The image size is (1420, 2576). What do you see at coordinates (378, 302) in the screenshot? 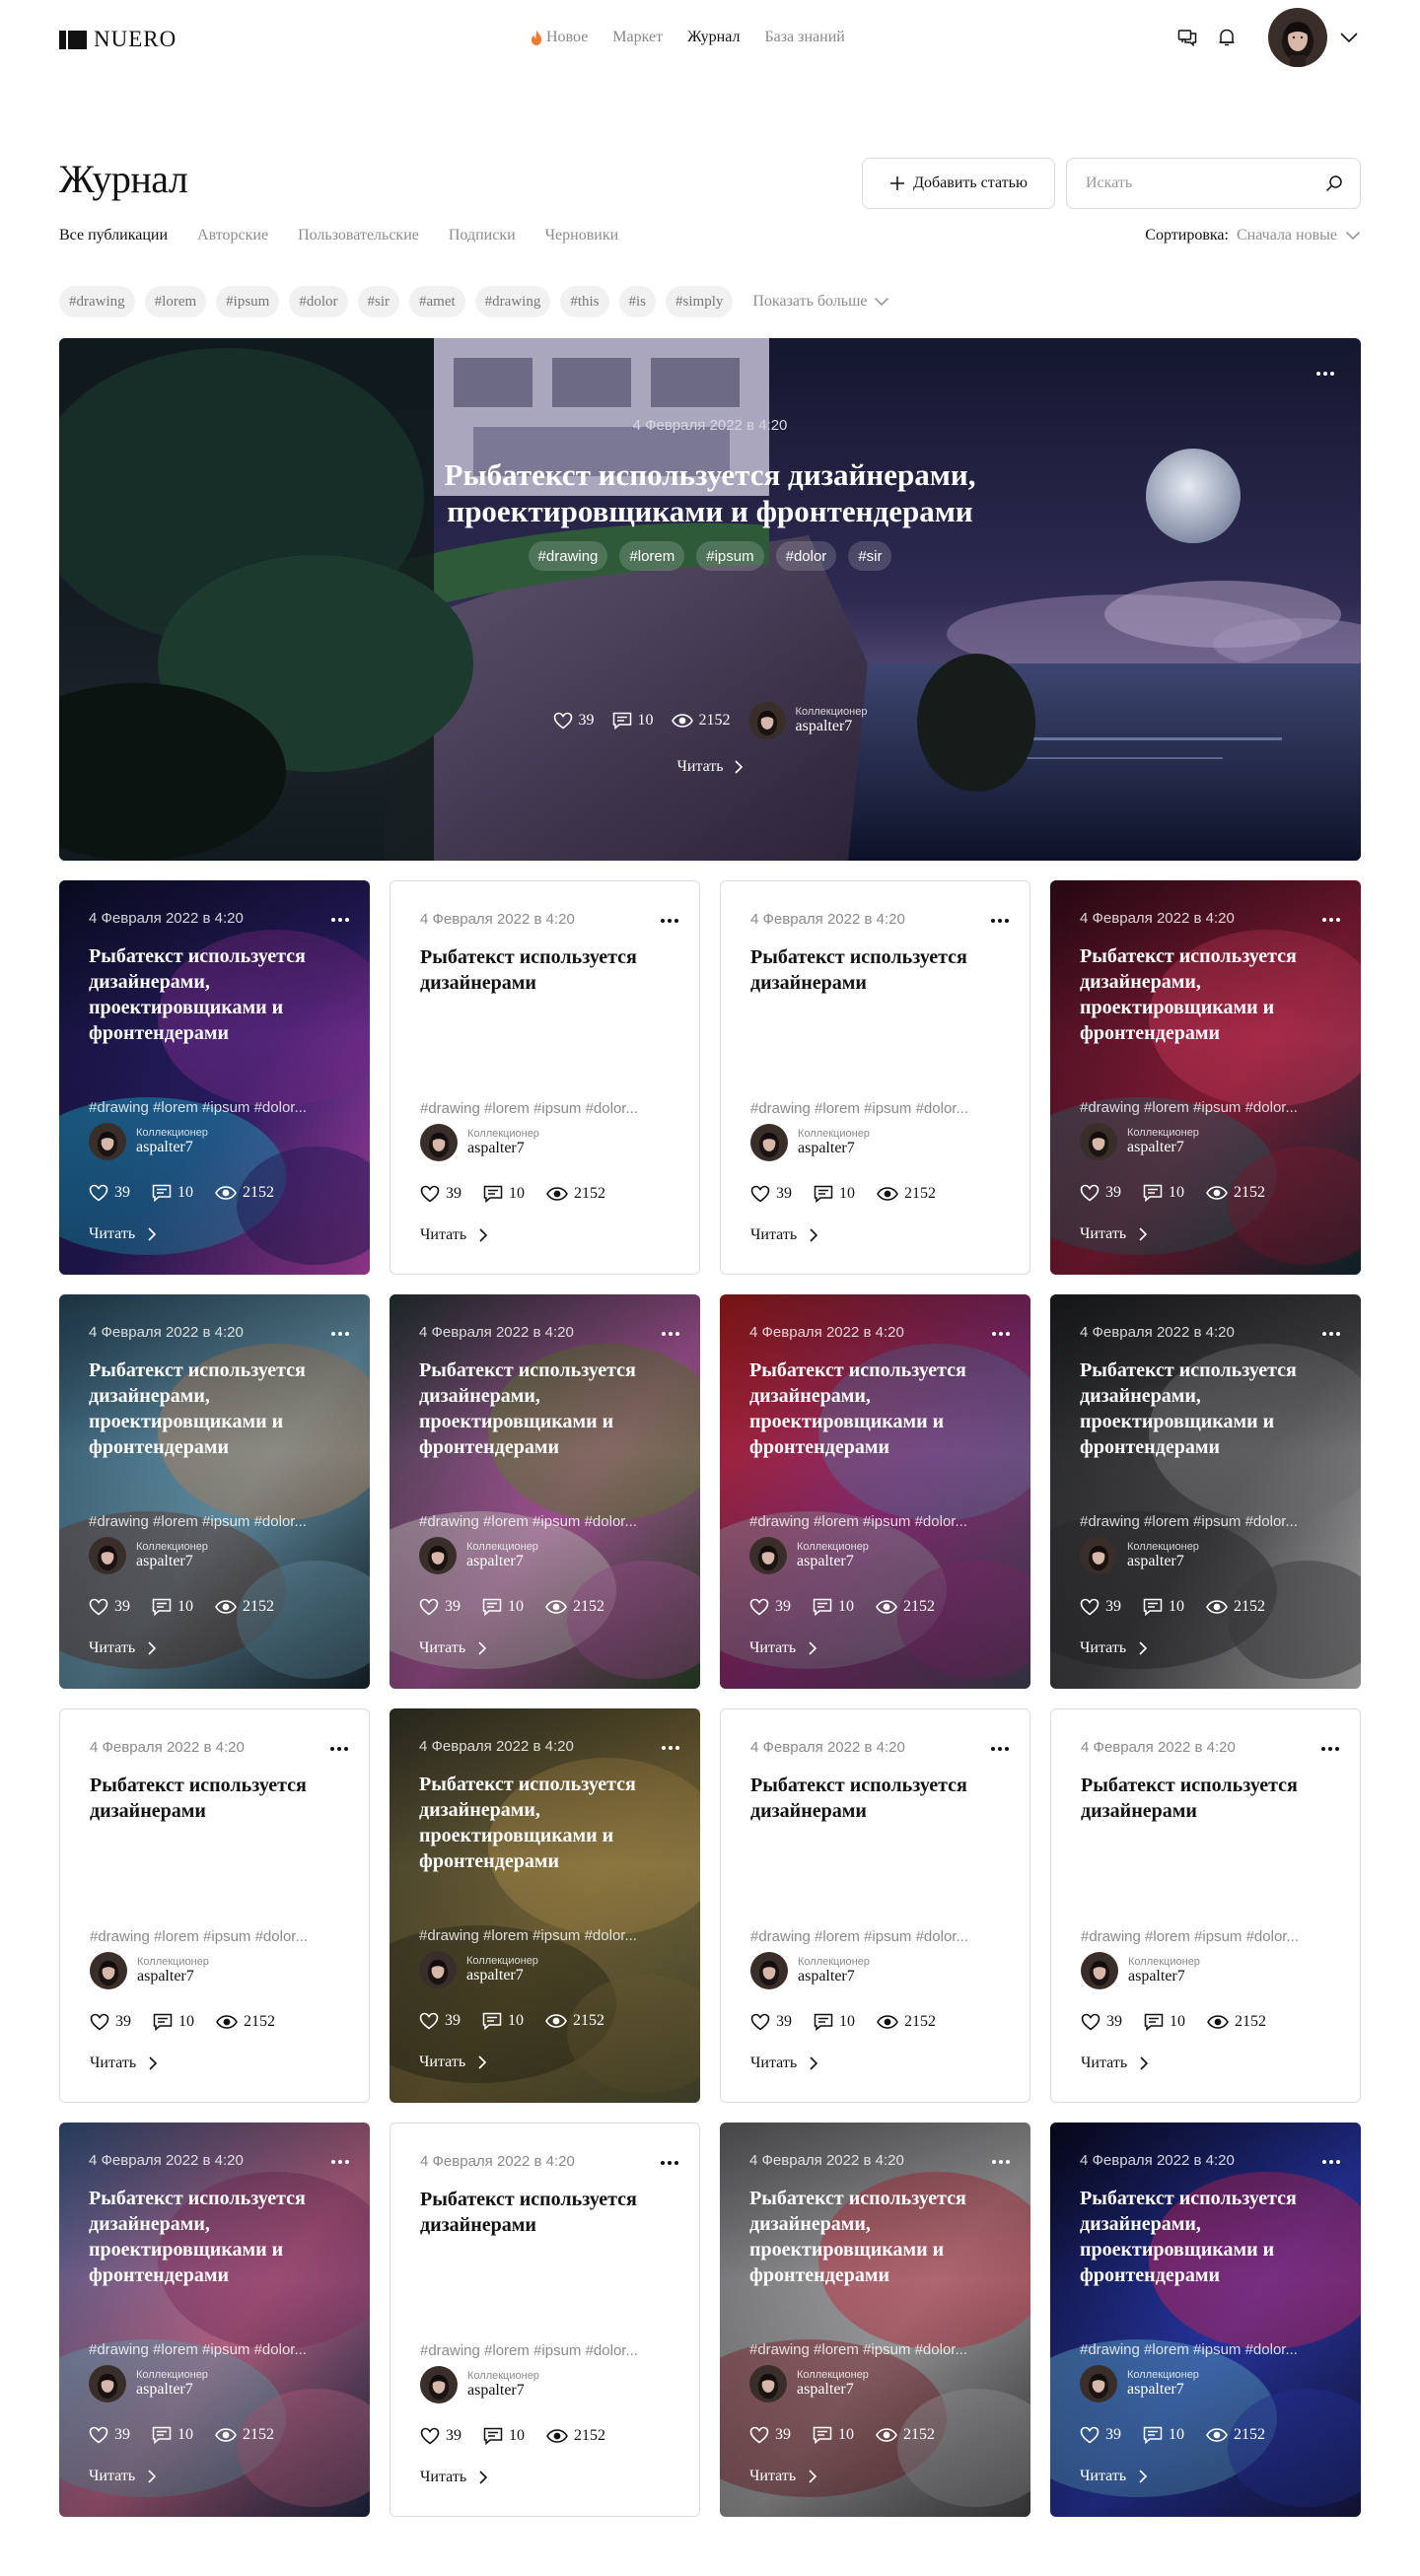
I see `tag-pill: #sir` at bounding box center [378, 302].